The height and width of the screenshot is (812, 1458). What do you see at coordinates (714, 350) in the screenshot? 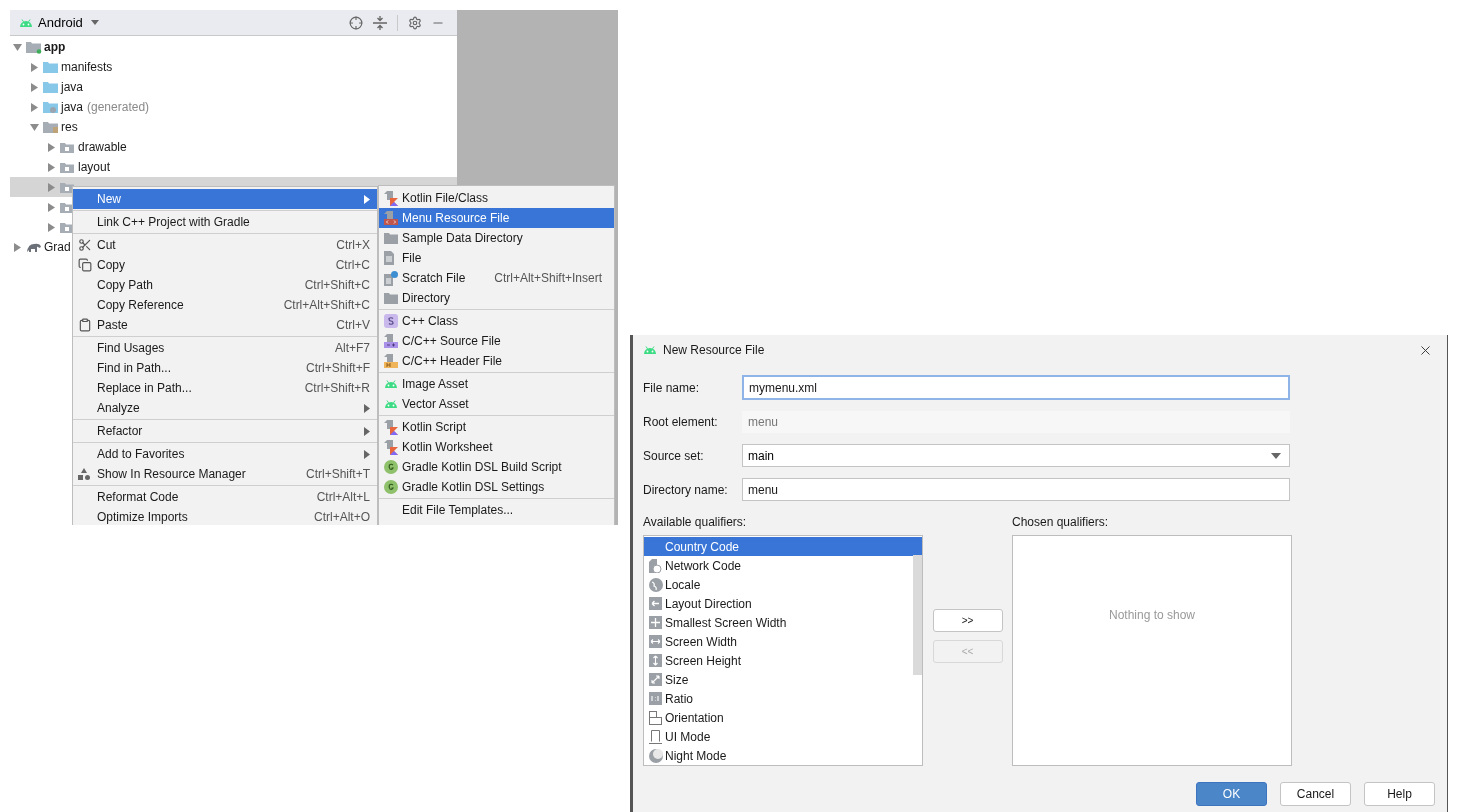
I see `dialog-title: New Resource File` at bounding box center [714, 350].